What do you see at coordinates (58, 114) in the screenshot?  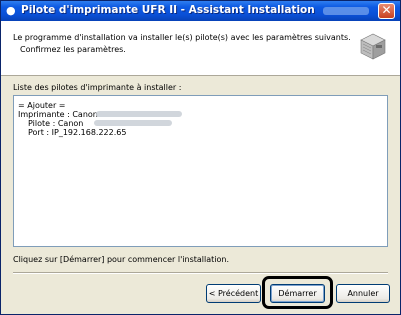 I see `list-item: Imprimante : Canon` at bounding box center [58, 114].